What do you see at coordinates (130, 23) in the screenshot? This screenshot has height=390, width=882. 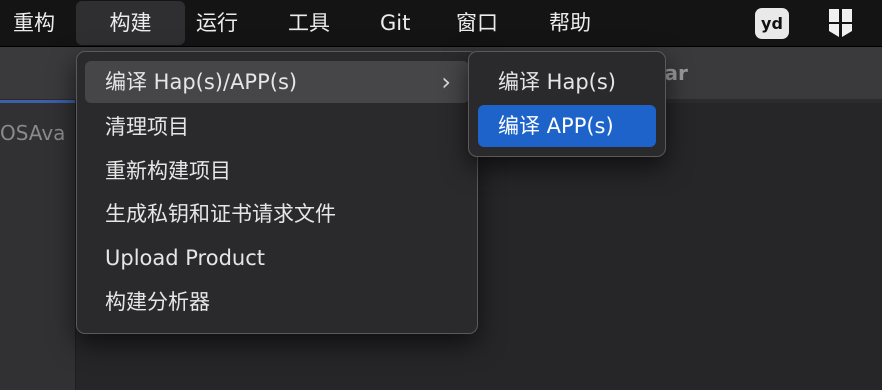 I see `menu-build: 构建` at bounding box center [130, 23].